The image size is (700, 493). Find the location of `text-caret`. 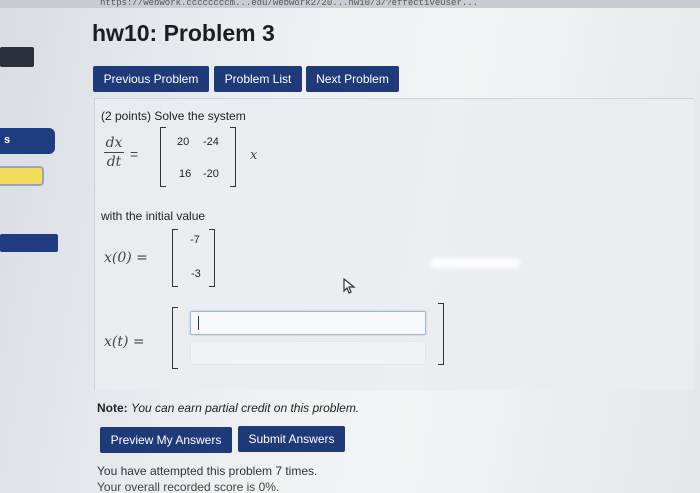

text-caret is located at coordinates (198, 323).